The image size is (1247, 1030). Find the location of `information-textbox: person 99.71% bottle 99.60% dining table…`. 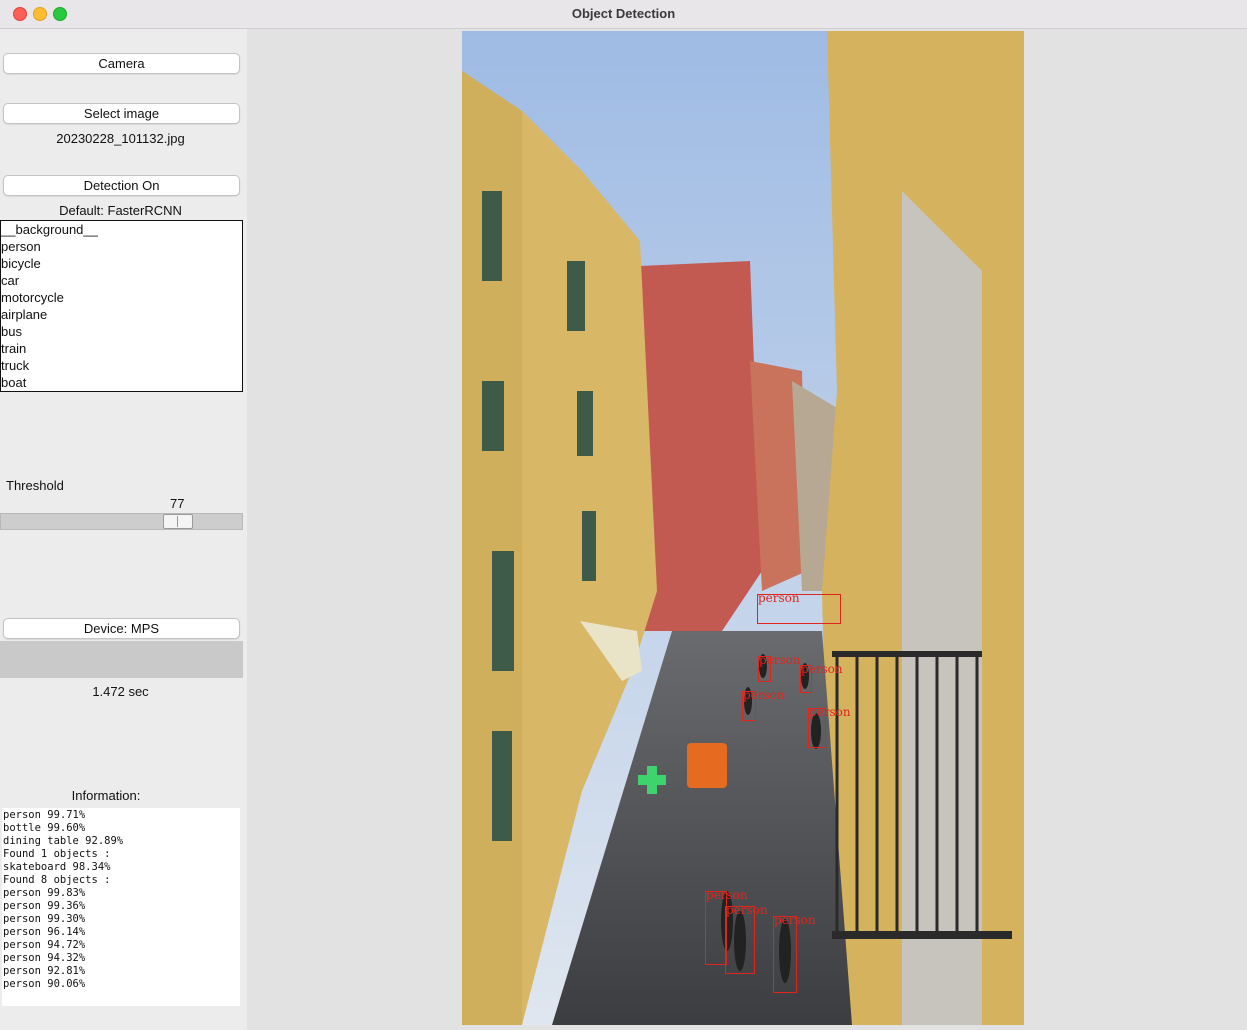

information-textbox: person 99.71% bottle 99.60% dining table… is located at coordinates (121, 907).